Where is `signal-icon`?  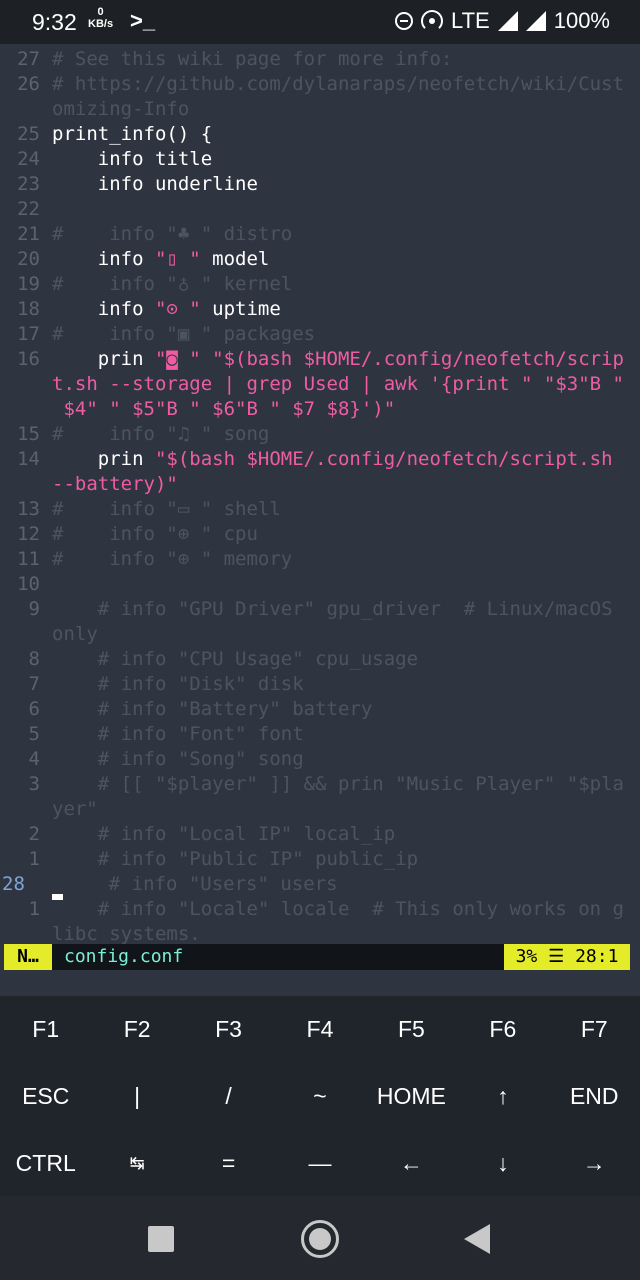 signal-icon is located at coordinates (507, 21).